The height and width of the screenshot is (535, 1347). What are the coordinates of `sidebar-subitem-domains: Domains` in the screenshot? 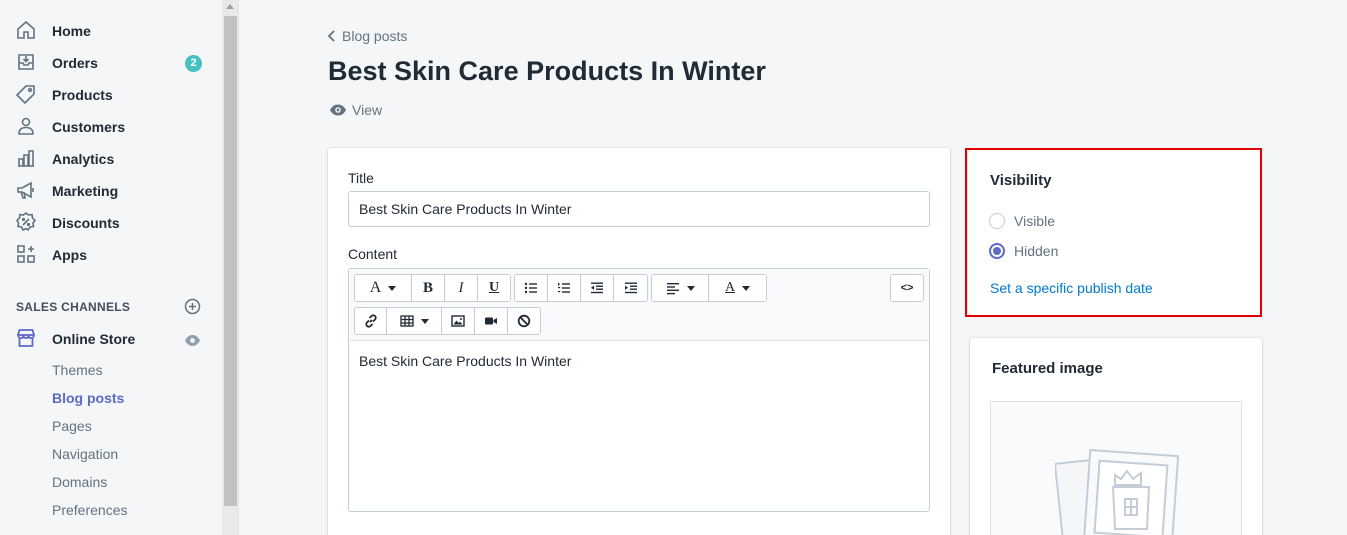 It's located at (79, 482).